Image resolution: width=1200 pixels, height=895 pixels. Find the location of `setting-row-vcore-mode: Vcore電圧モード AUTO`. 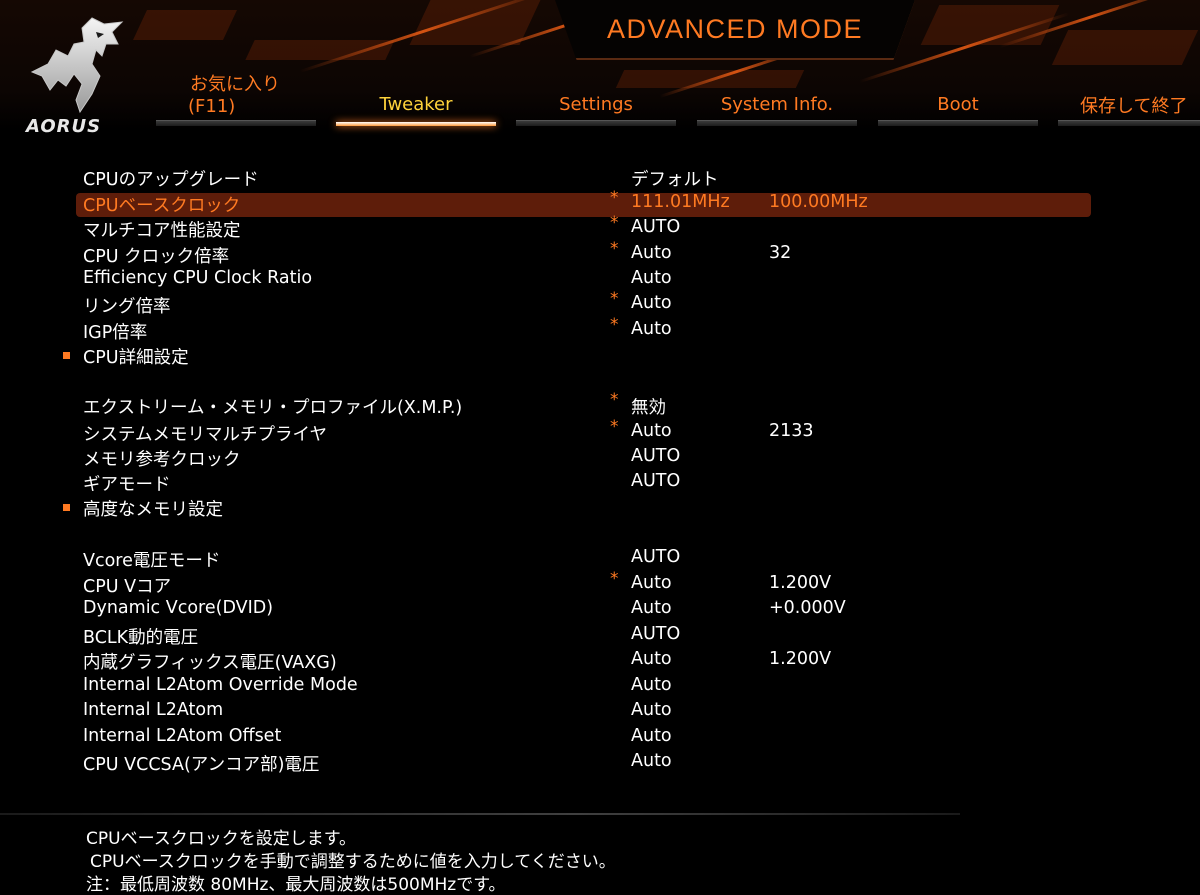

setting-row-vcore-mode: Vcore電圧モード AUTO is located at coordinates (550, 559).